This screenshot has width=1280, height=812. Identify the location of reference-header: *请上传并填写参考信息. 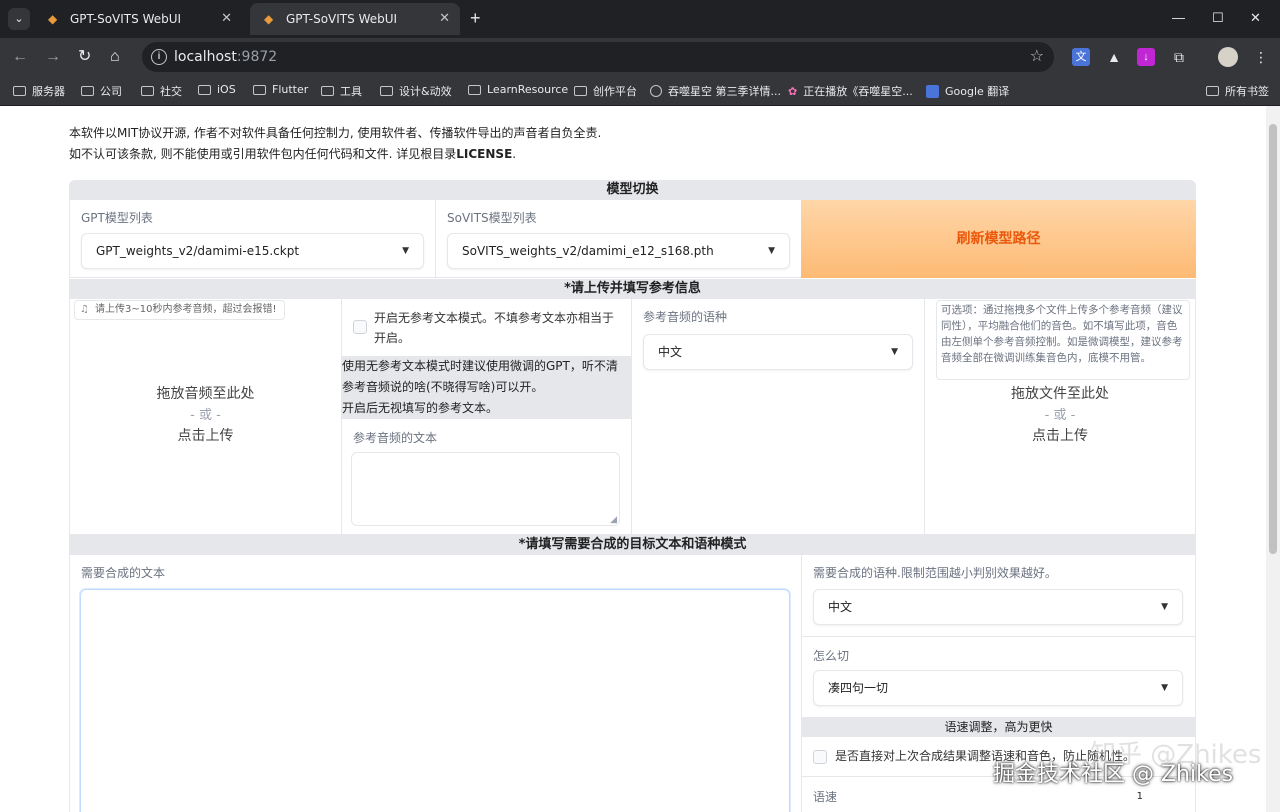
(632, 289).